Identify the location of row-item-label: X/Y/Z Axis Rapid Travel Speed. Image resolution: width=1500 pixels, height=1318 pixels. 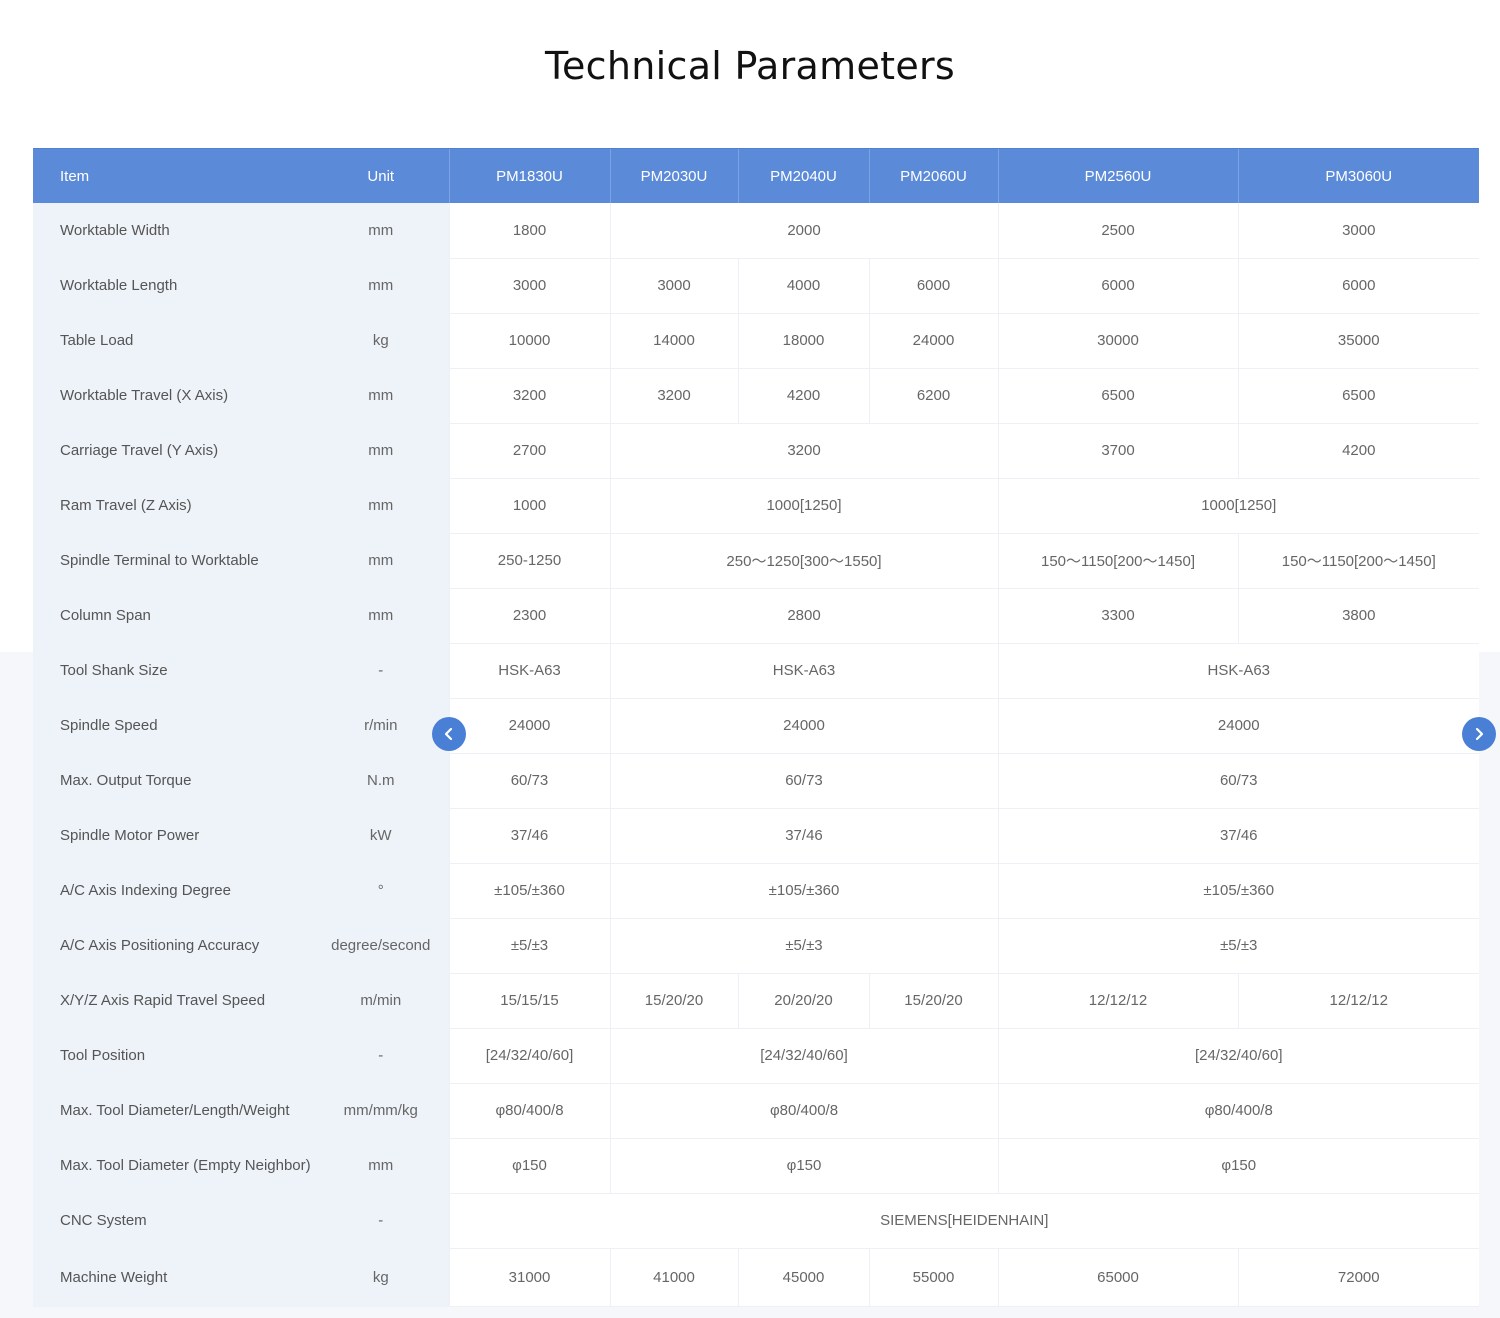
(173, 1001).